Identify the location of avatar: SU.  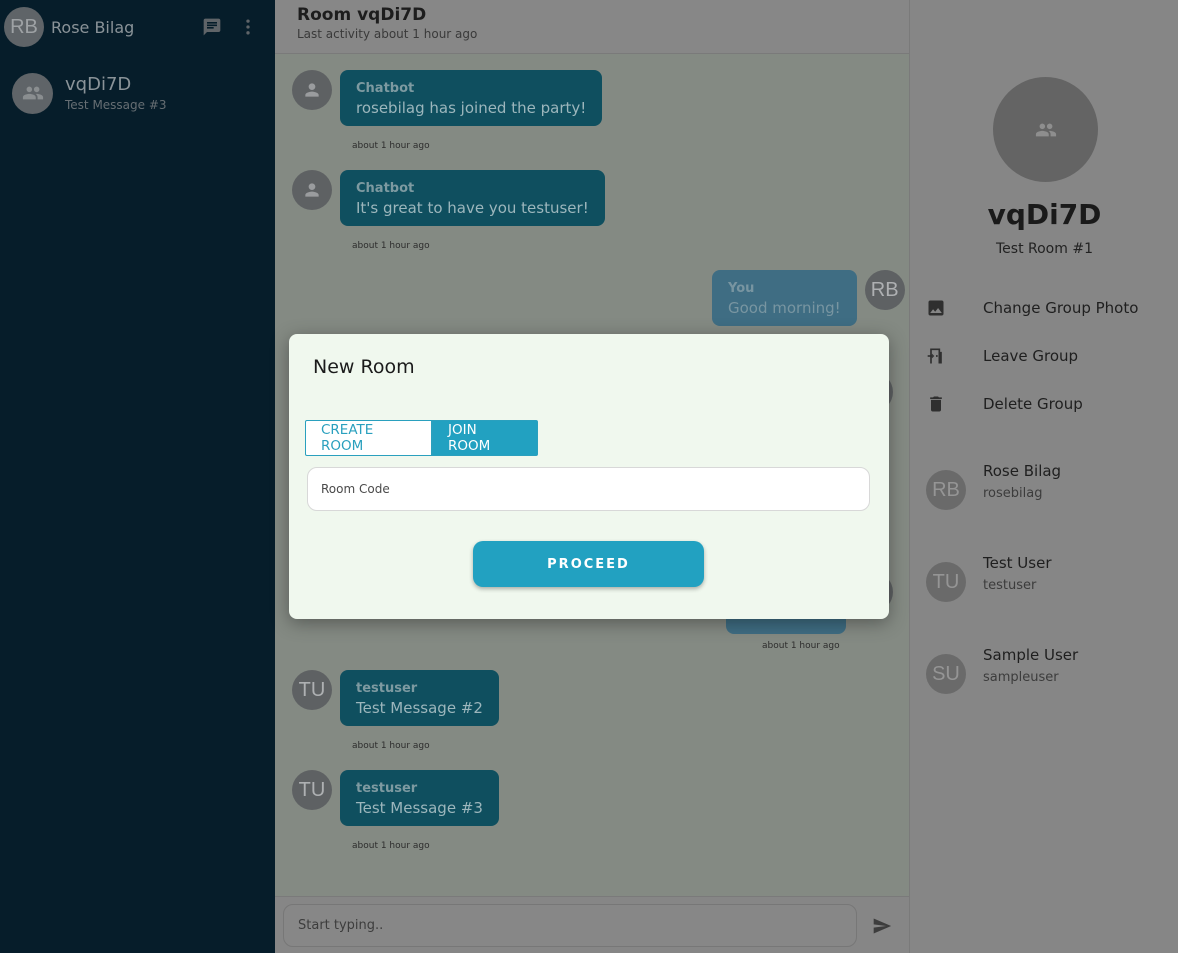
(946, 674).